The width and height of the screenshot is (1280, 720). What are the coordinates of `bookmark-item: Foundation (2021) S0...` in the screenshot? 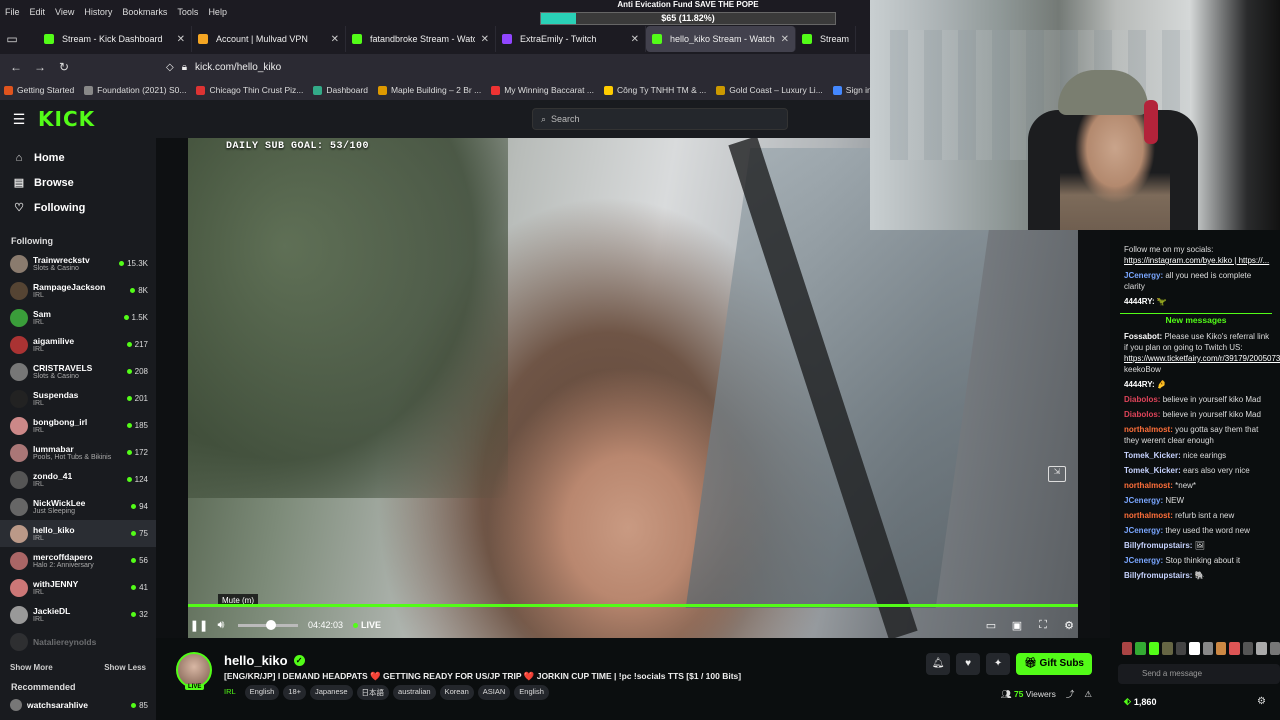 It's located at (135, 90).